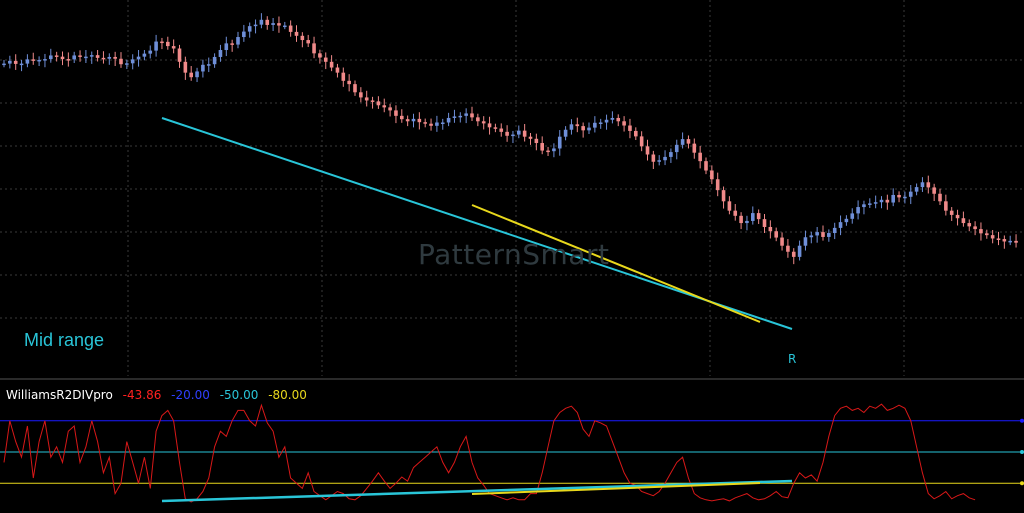  I want to click on level-minus80-label: -80.00, so click(287, 395).